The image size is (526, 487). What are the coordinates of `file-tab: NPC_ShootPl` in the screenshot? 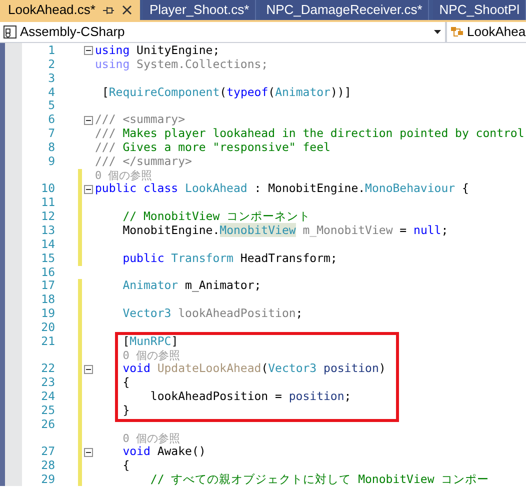 It's located at (479, 10).